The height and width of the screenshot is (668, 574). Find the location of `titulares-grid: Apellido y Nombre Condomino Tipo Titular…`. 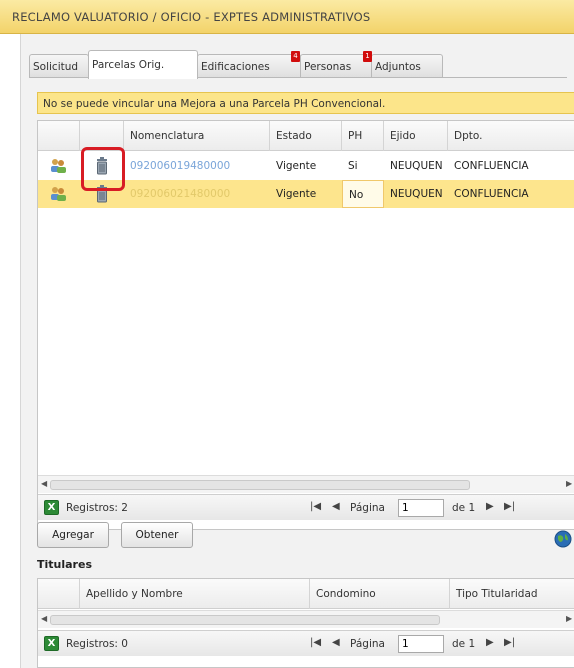

titulares-grid: Apellido y Nombre Condomino Tipo Titular… is located at coordinates (305, 623).